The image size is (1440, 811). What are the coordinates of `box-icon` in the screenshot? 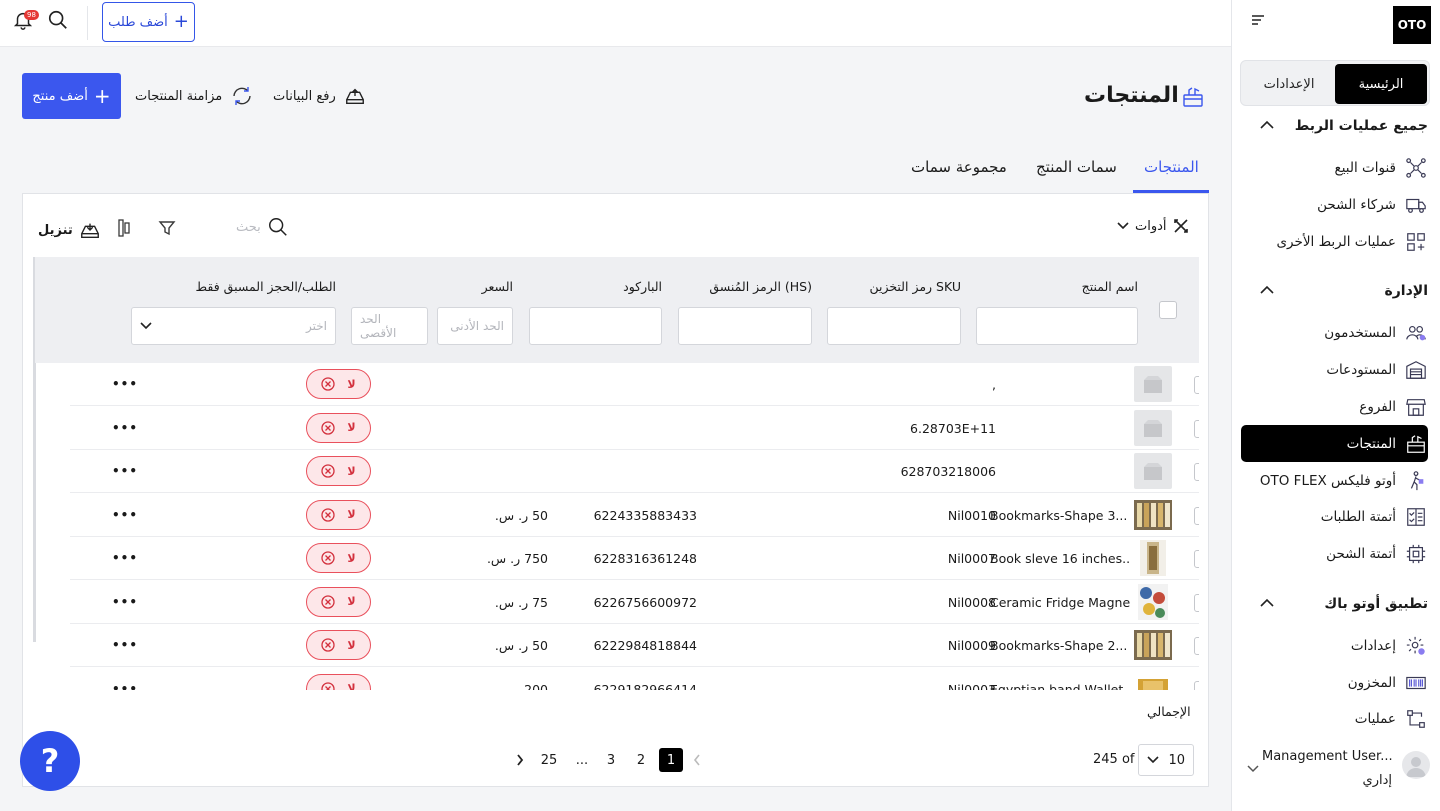 It's located at (1416, 444).